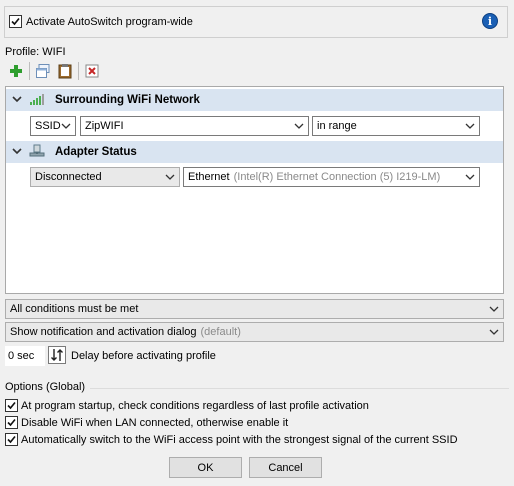  I want to click on adapter-group-title: Adapter Status, so click(96, 152).